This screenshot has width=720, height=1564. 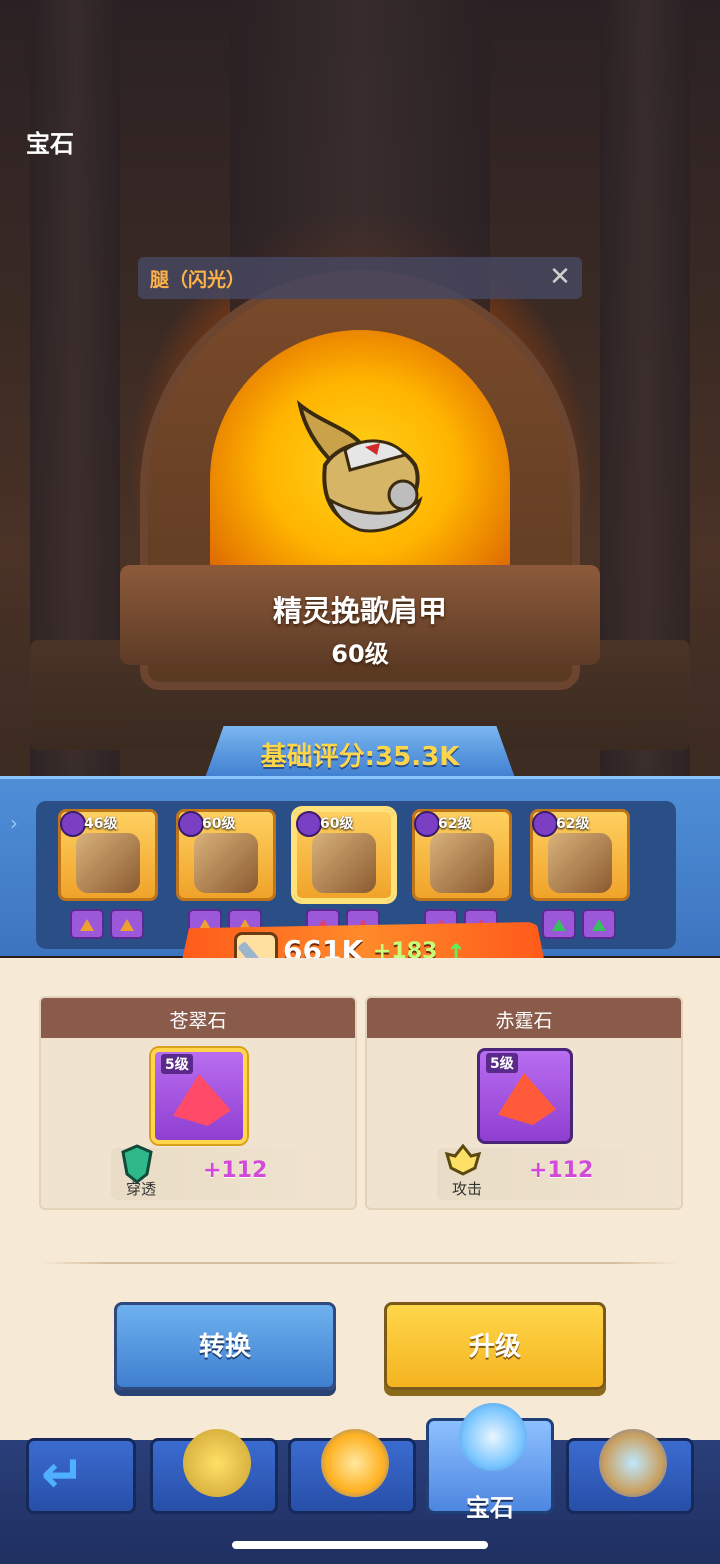 What do you see at coordinates (560, 277) in the screenshot?
I see `close-icon: ✕` at bounding box center [560, 277].